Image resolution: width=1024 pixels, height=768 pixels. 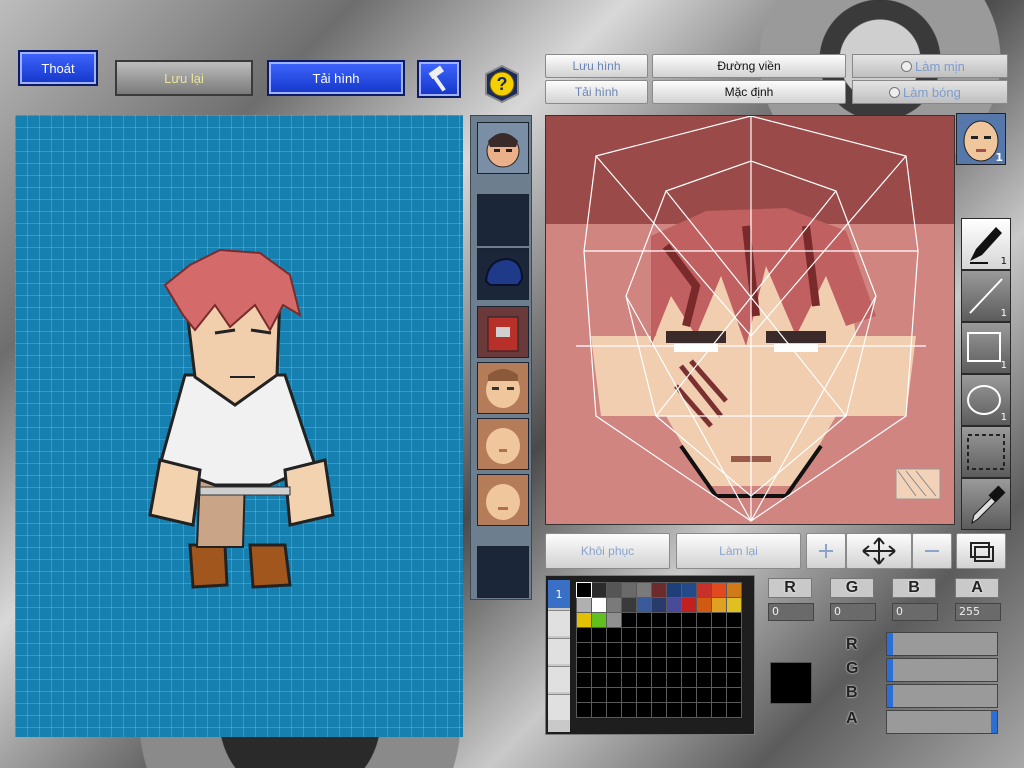 I want to click on uv-thumbnail, so click(x=918, y=484).